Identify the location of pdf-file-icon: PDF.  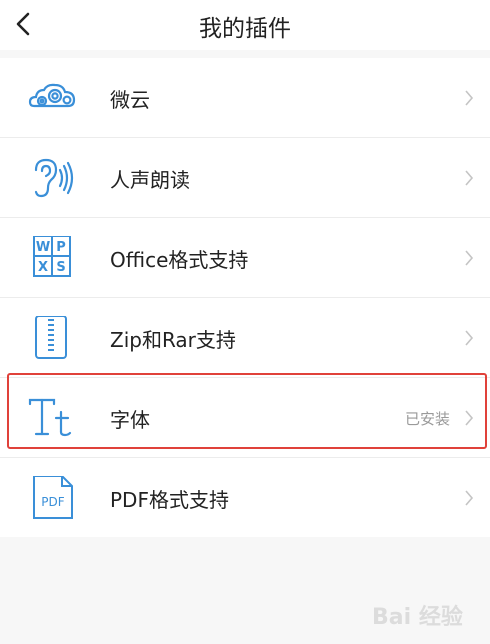
(53, 497).